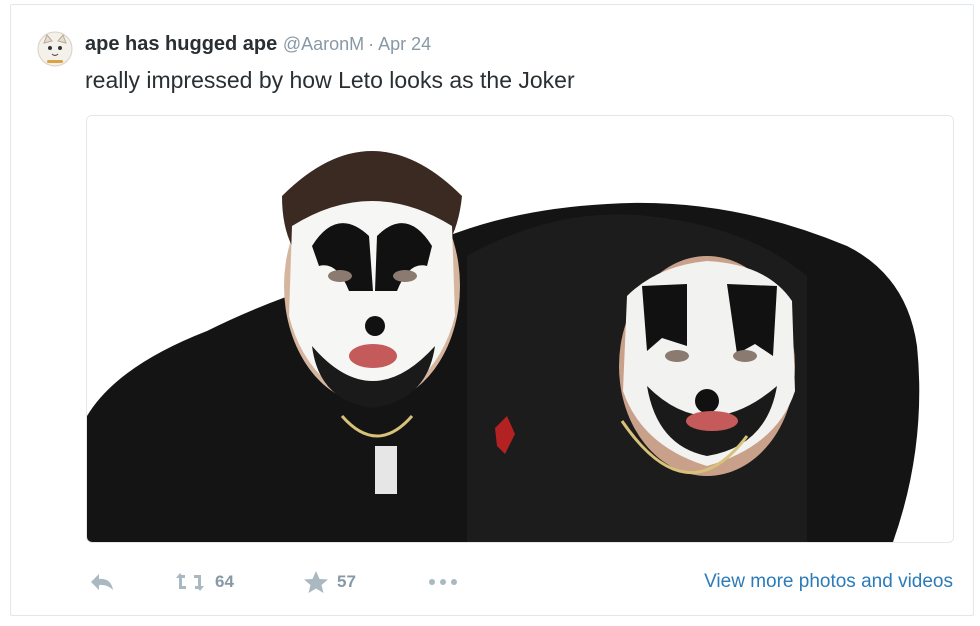 The height and width of the screenshot is (626, 980). What do you see at coordinates (190, 582) in the screenshot?
I see `retweet-icon` at bounding box center [190, 582].